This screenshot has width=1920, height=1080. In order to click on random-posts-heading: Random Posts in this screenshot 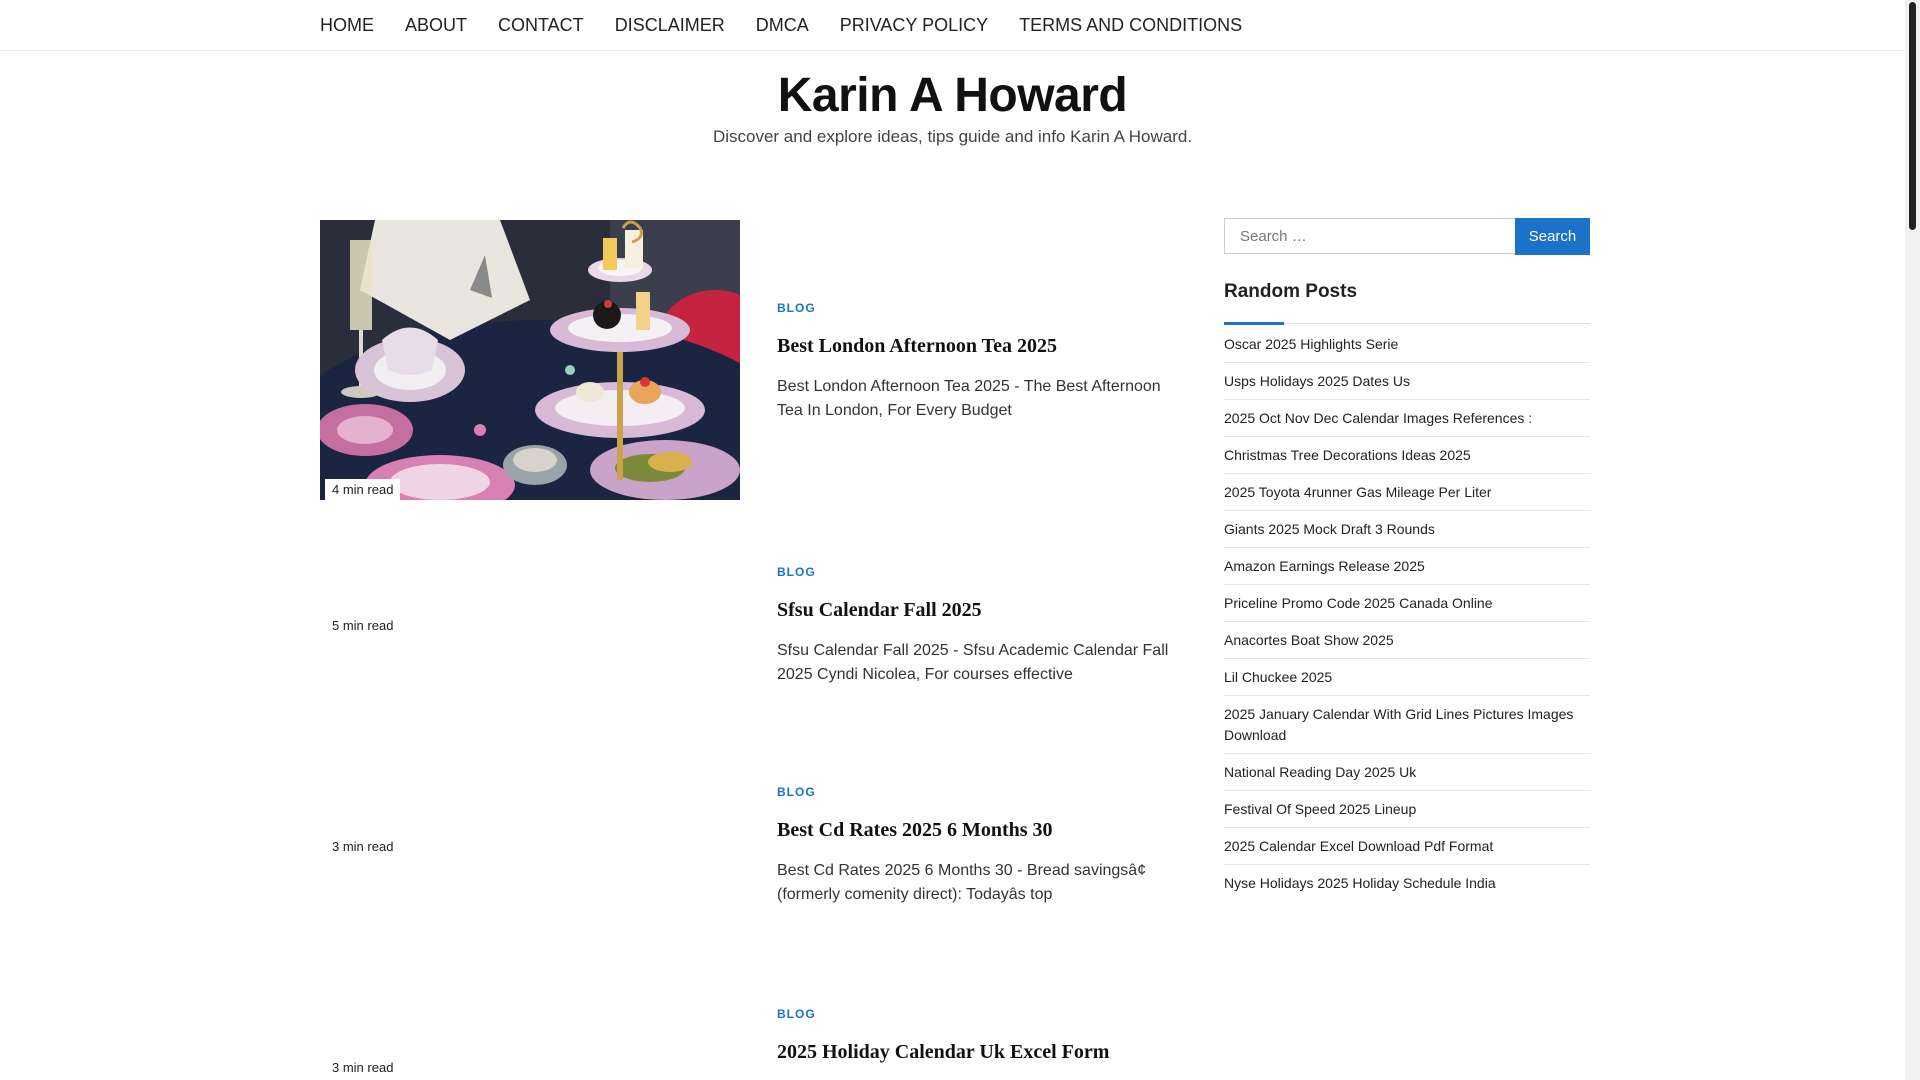, I will do `click(1291, 291)`.